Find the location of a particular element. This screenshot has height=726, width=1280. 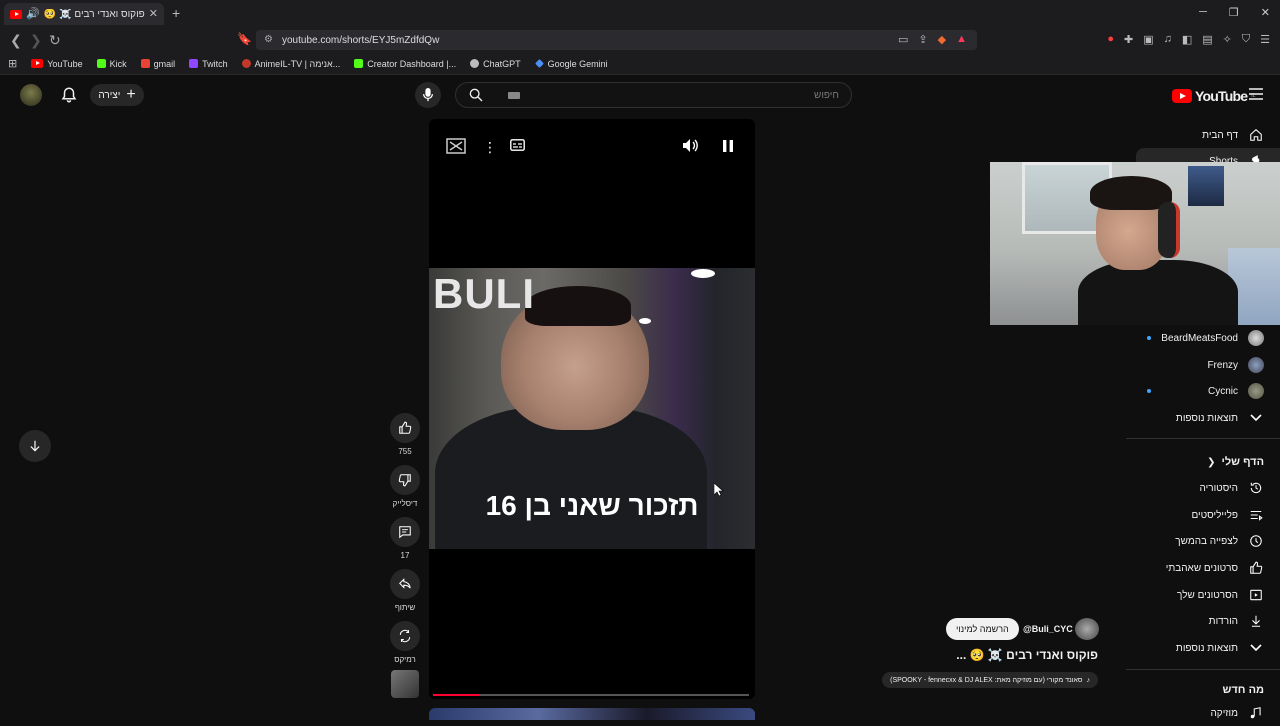

media-icon: ♫ is located at coordinates (1168, 39).